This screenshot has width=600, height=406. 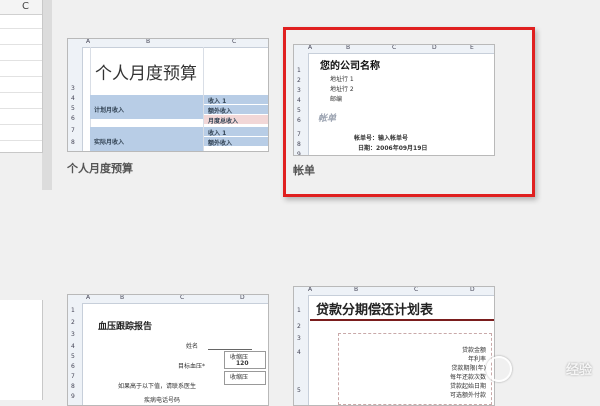 I want to click on watermark-text: 经验, so click(x=578, y=370).